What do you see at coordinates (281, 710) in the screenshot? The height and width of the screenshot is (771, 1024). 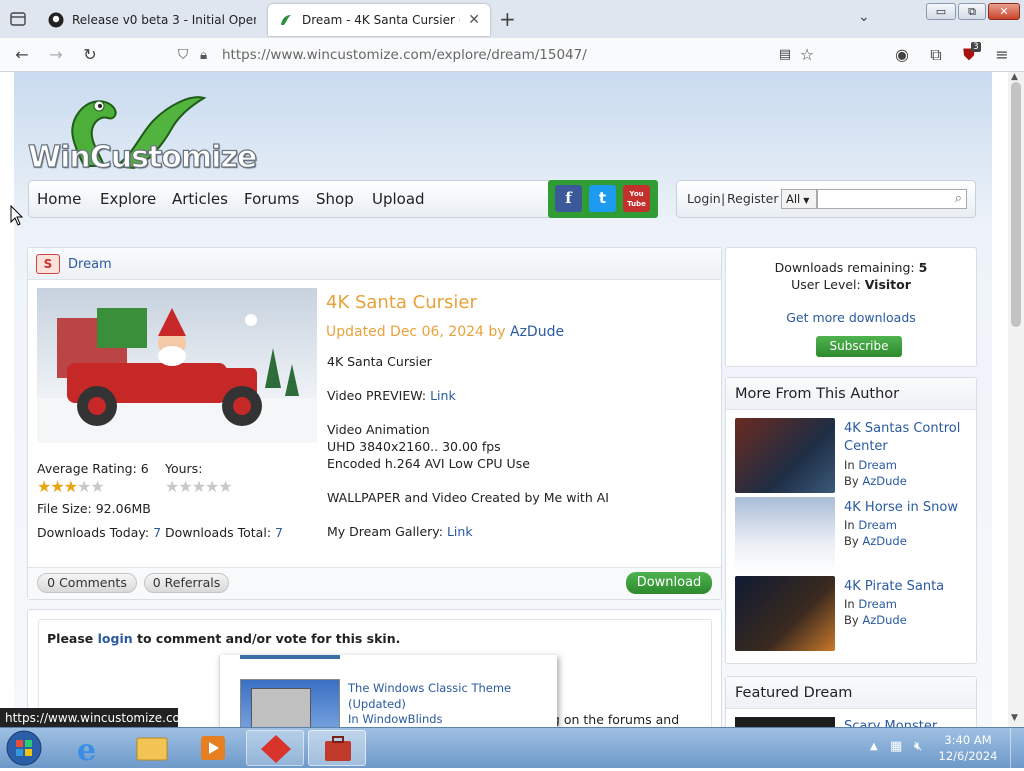 I see `classic-window-preview` at bounding box center [281, 710].